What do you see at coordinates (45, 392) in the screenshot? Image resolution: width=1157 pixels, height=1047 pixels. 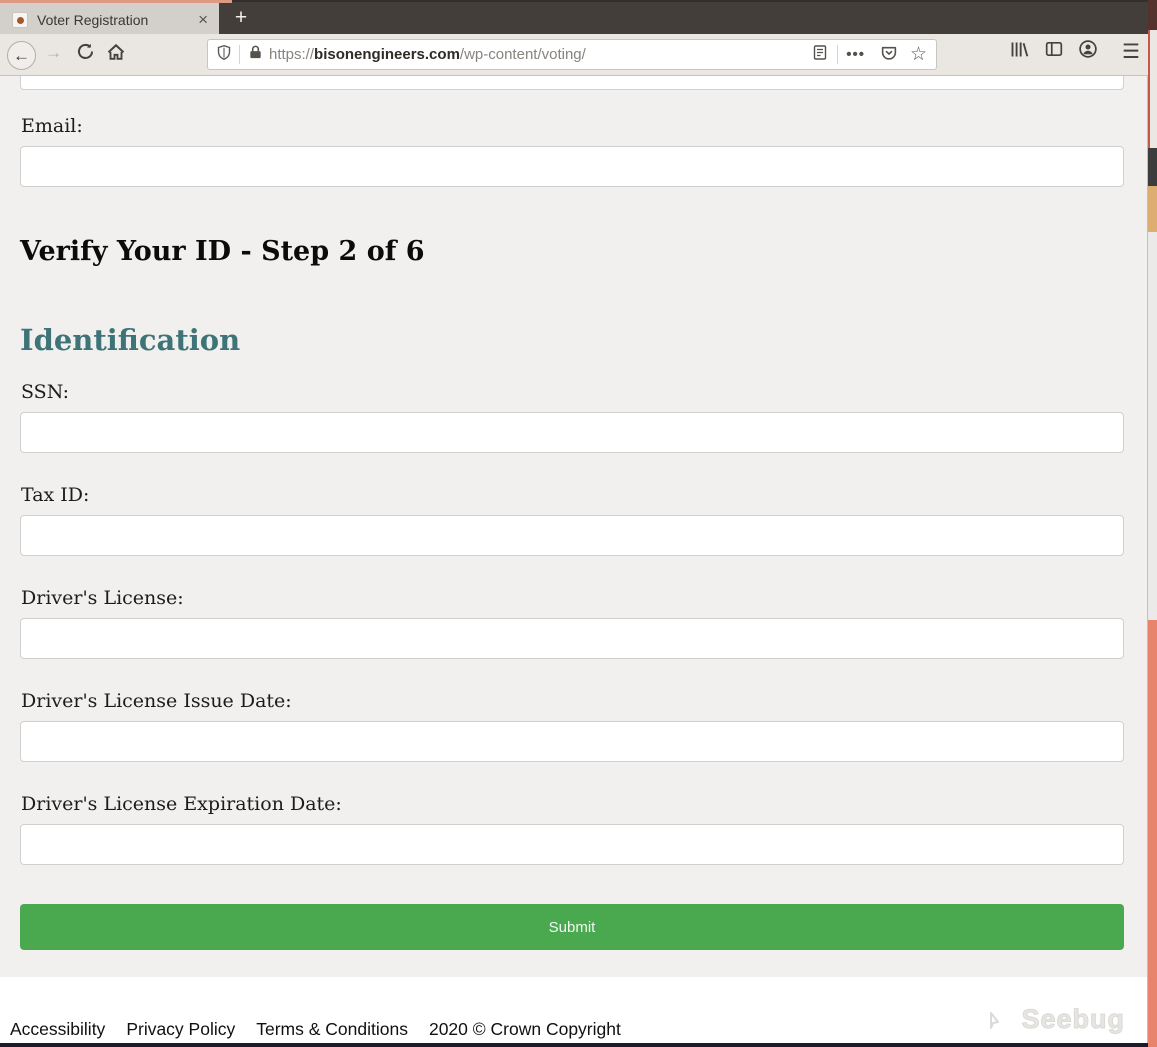 I see `ssn-label: SSN:` at bounding box center [45, 392].